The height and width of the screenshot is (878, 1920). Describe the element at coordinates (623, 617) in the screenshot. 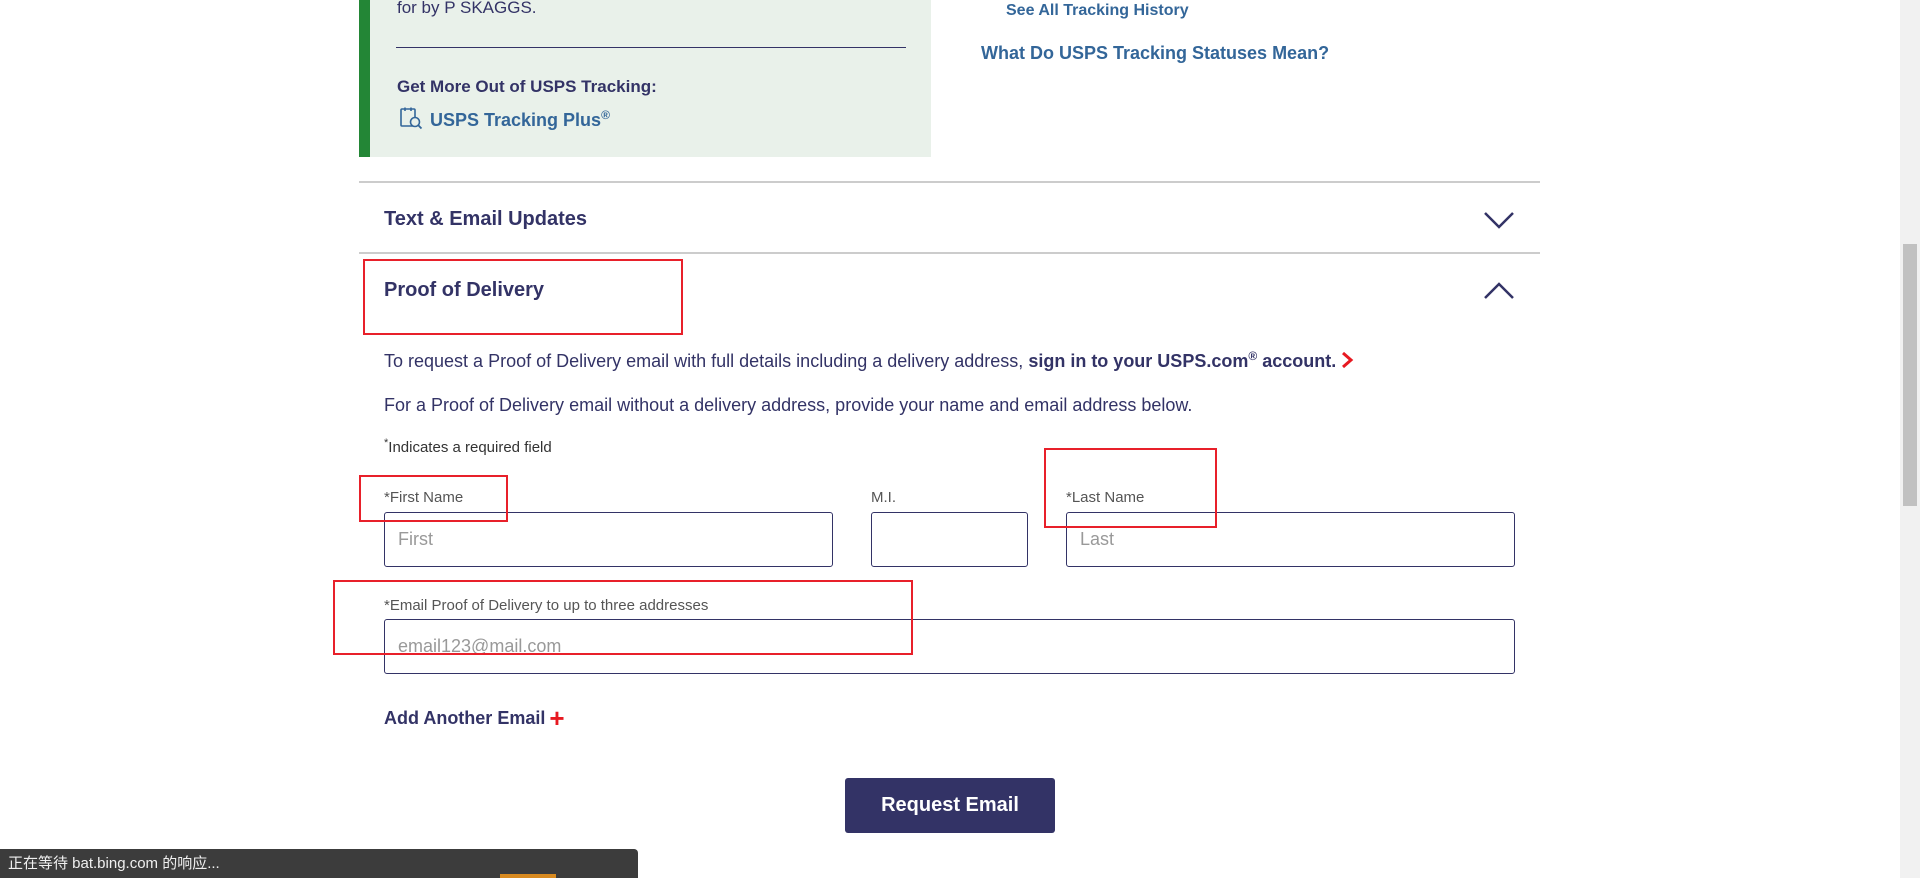

I see `annotation-box-email` at that location.